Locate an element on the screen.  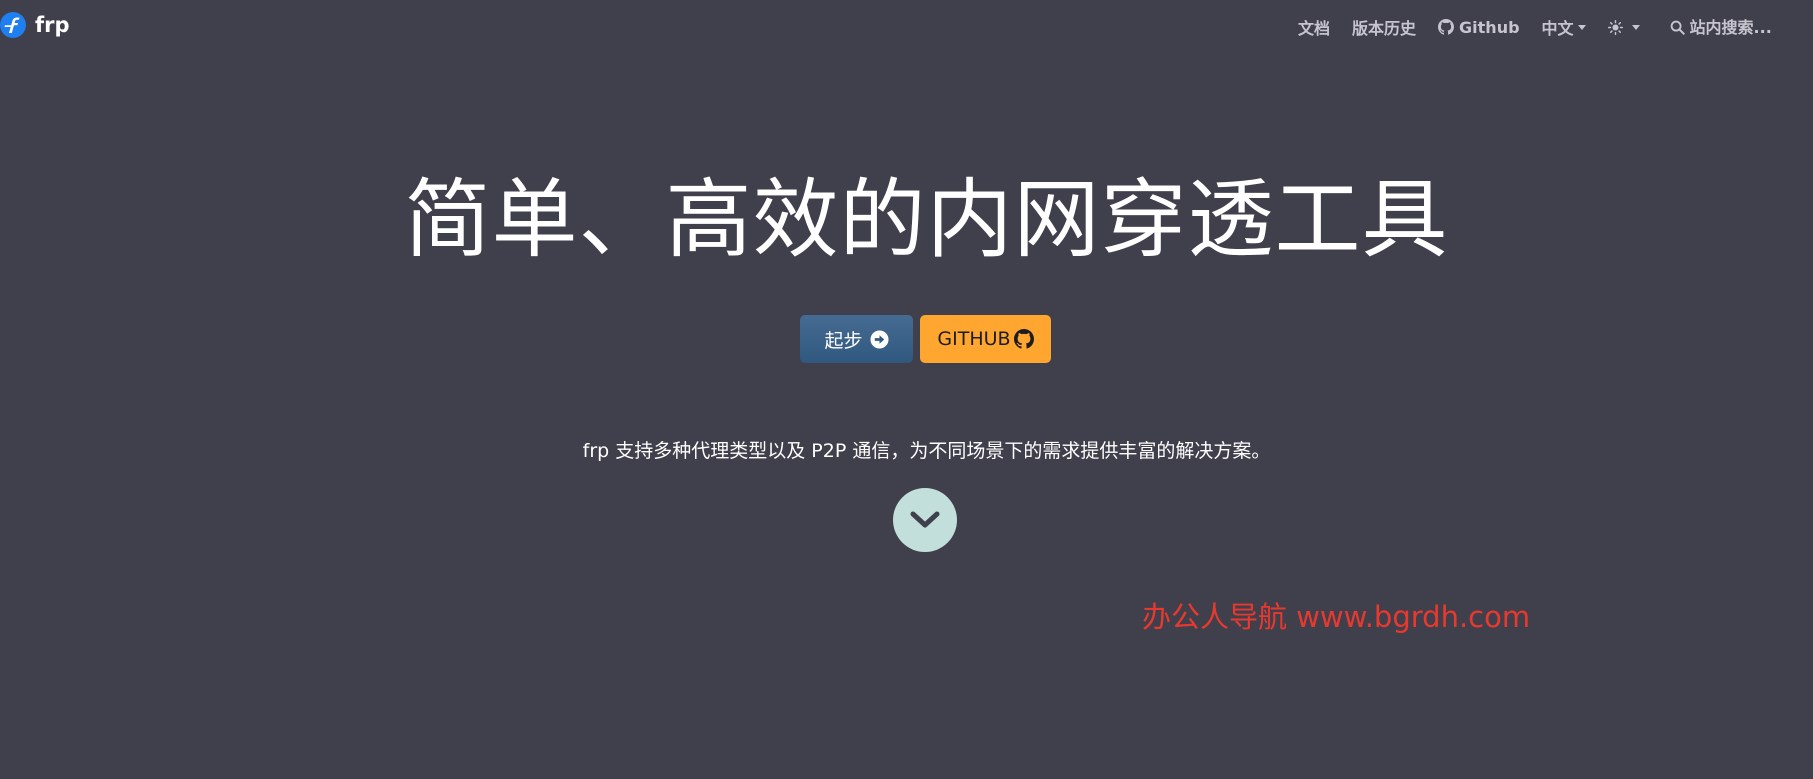
frp-logo-icon is located at coordinates (13, 25).